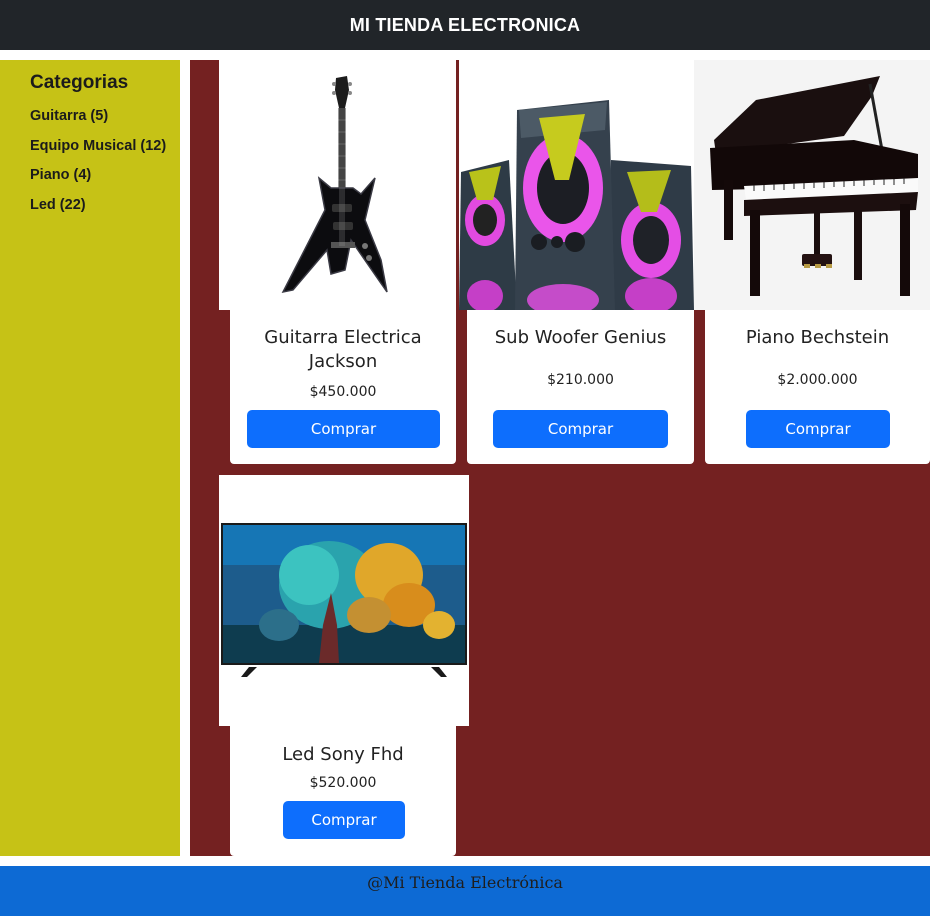 Image resolution: width=930 pixels, height=916 pixels. What do you see at coordinates (337, 185) in the screenshot?
I see `guitar-image` at bounding box center [337, 185].